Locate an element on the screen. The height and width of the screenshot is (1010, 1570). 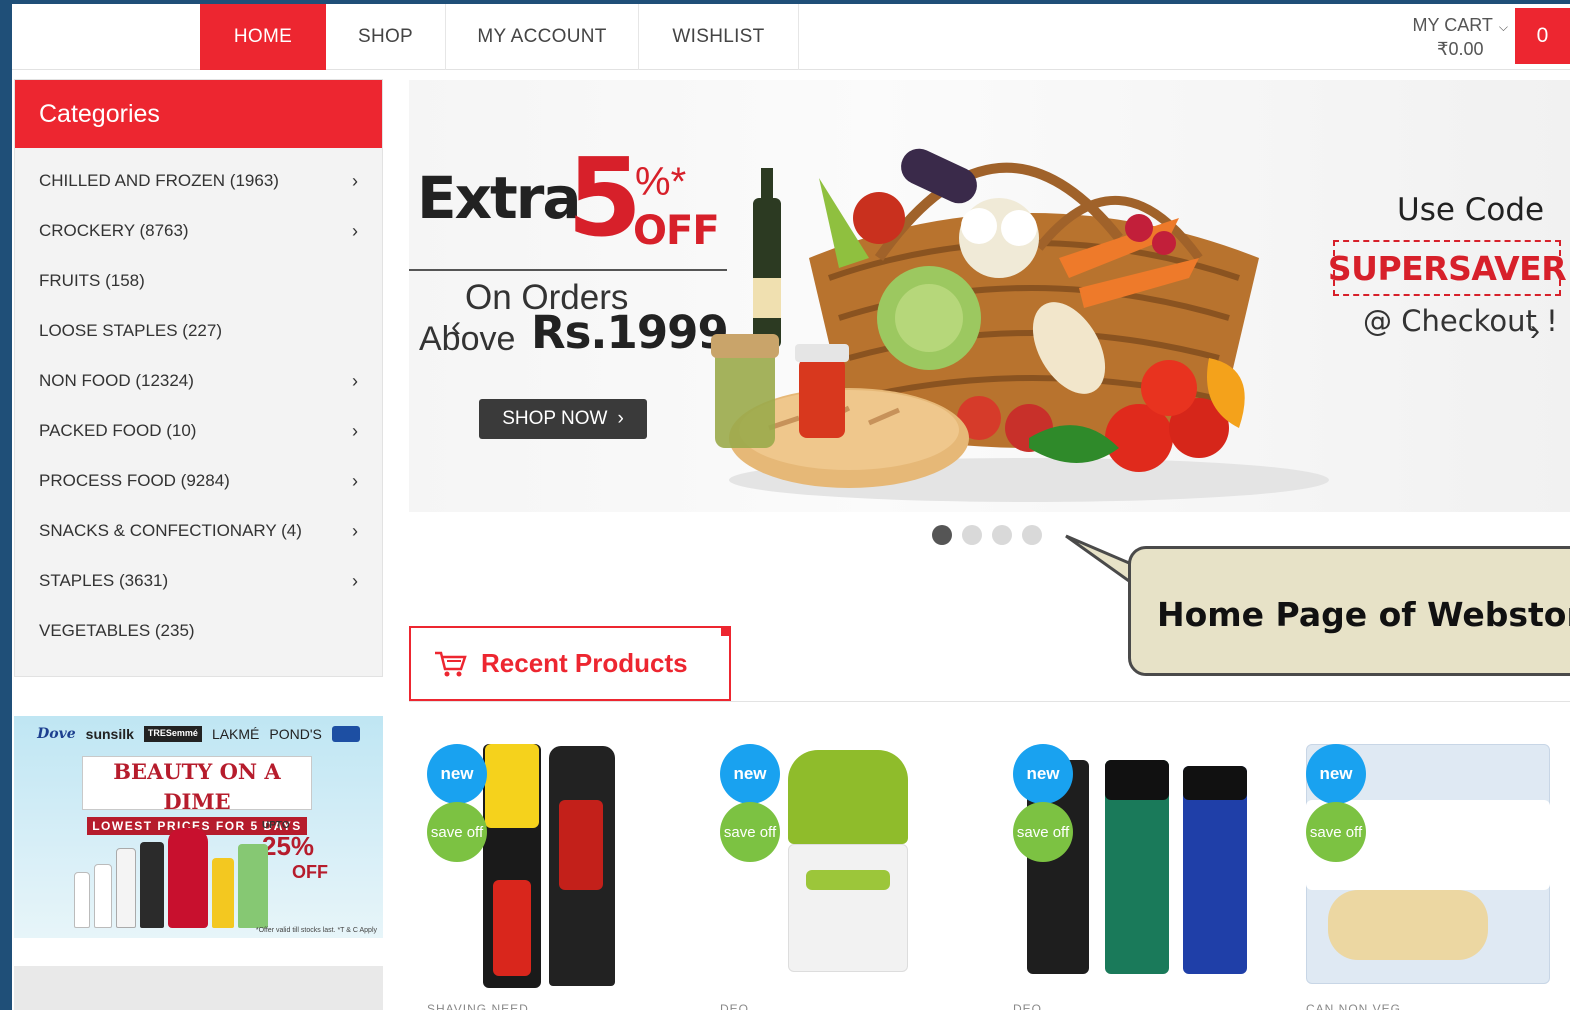
callout-text: Home Page of Webstore is located at coordinates (1363, 614).